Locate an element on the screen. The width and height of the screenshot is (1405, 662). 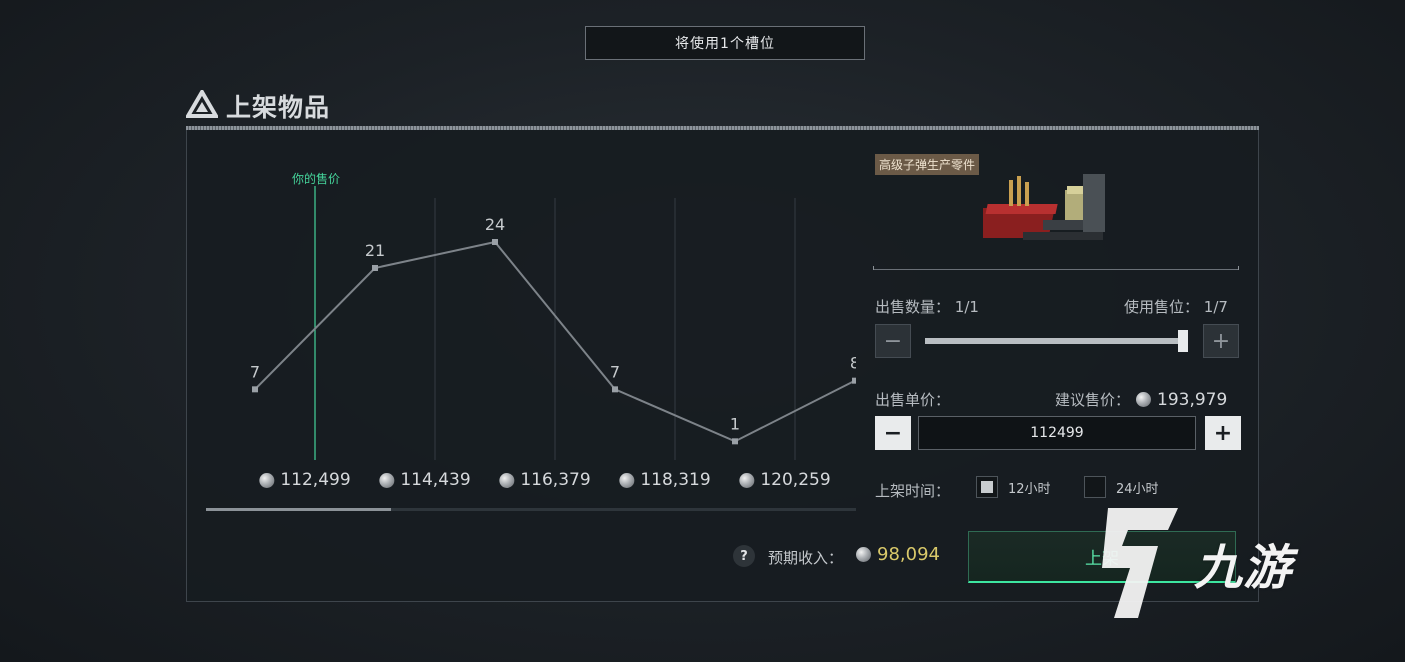
duration-option-24h: 24小时 is located at coordinates (1121, 487).